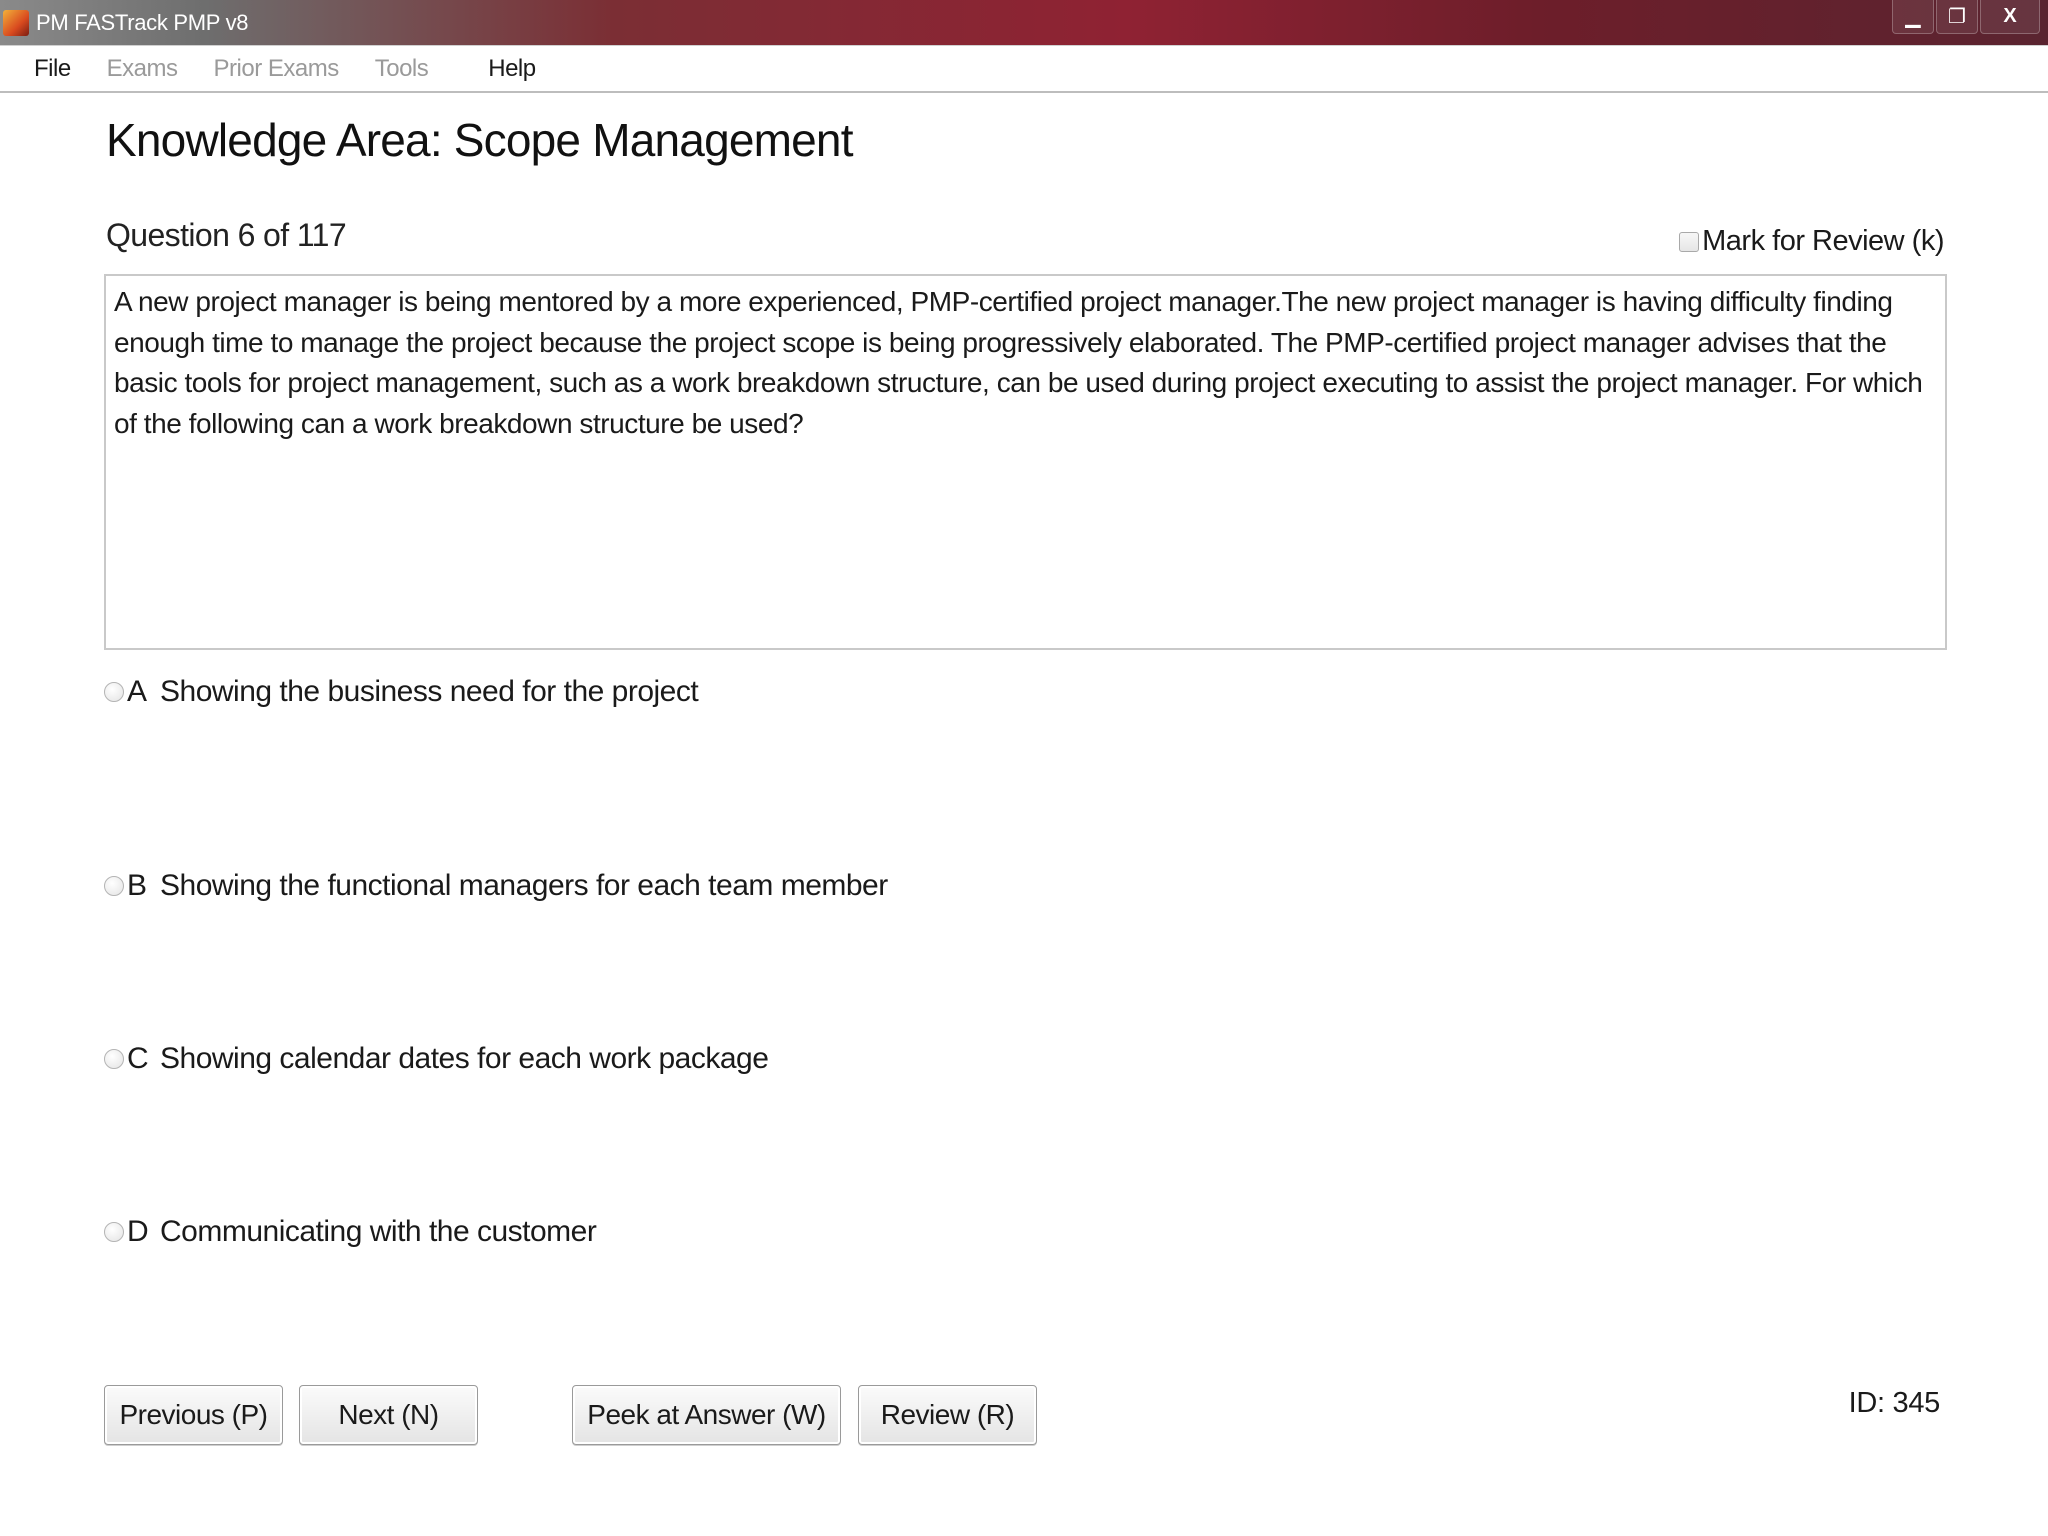 The image size is (2048, 1536). What do you see at coordinates (1689, 241) in the screenshot?
I see `mark-for-review-checkbox` at bounding box center [1689, 241].